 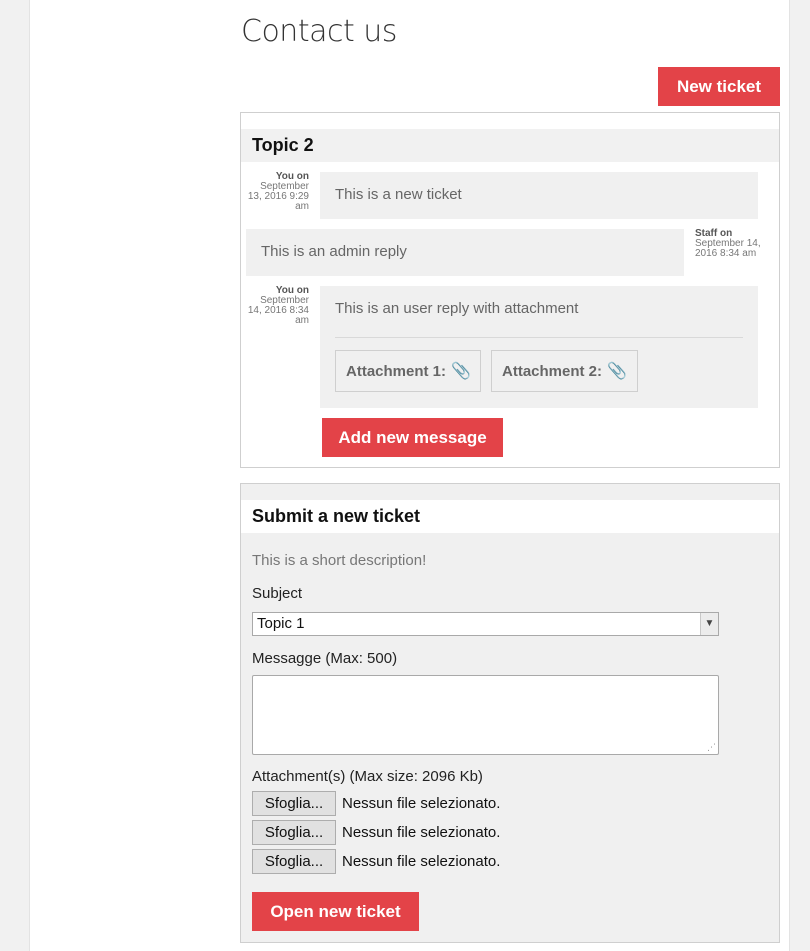 I want to click on message-bubble: This is an admin reply, so click(x=465, y=252).